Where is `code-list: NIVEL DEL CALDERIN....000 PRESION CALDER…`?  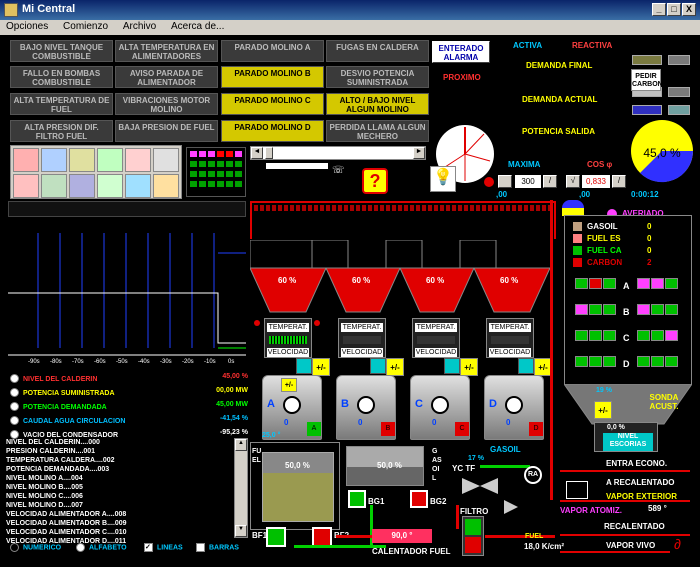
code-list: NIVEL DEL CALDERIN....000 PRESION CALDER… is located at coordinates (119, 491).